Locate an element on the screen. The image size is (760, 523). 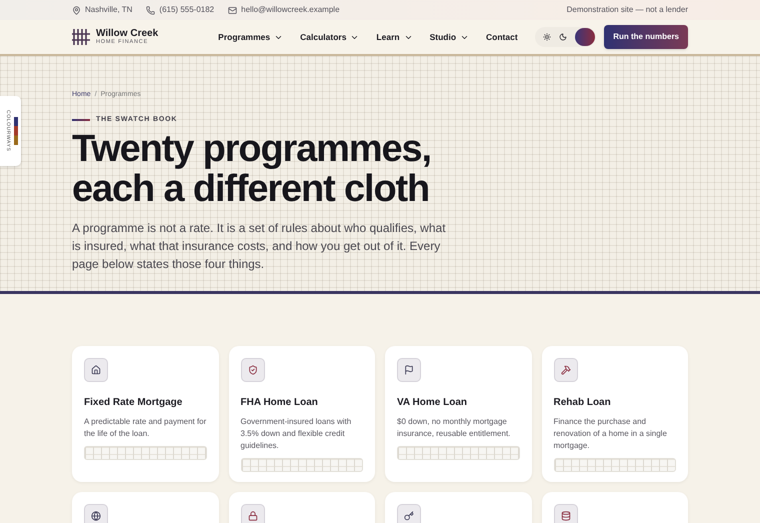
dark-mode-button is located at coordinates (563, 37).